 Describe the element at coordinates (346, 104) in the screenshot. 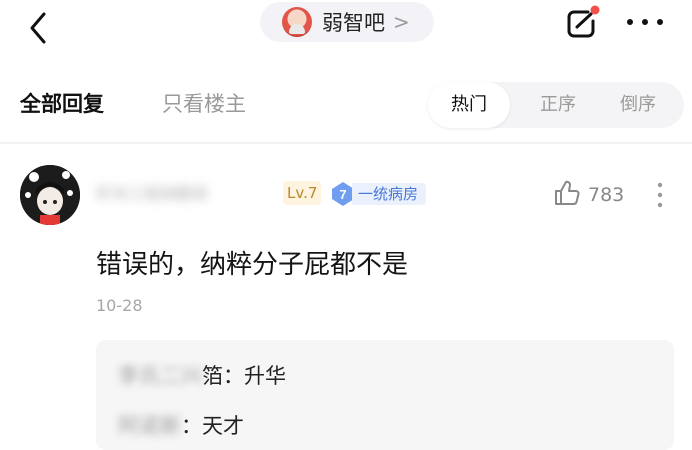

I see `reply-filter-row: 全部回复 只看楼主 热门 正序 倒序` at that location.